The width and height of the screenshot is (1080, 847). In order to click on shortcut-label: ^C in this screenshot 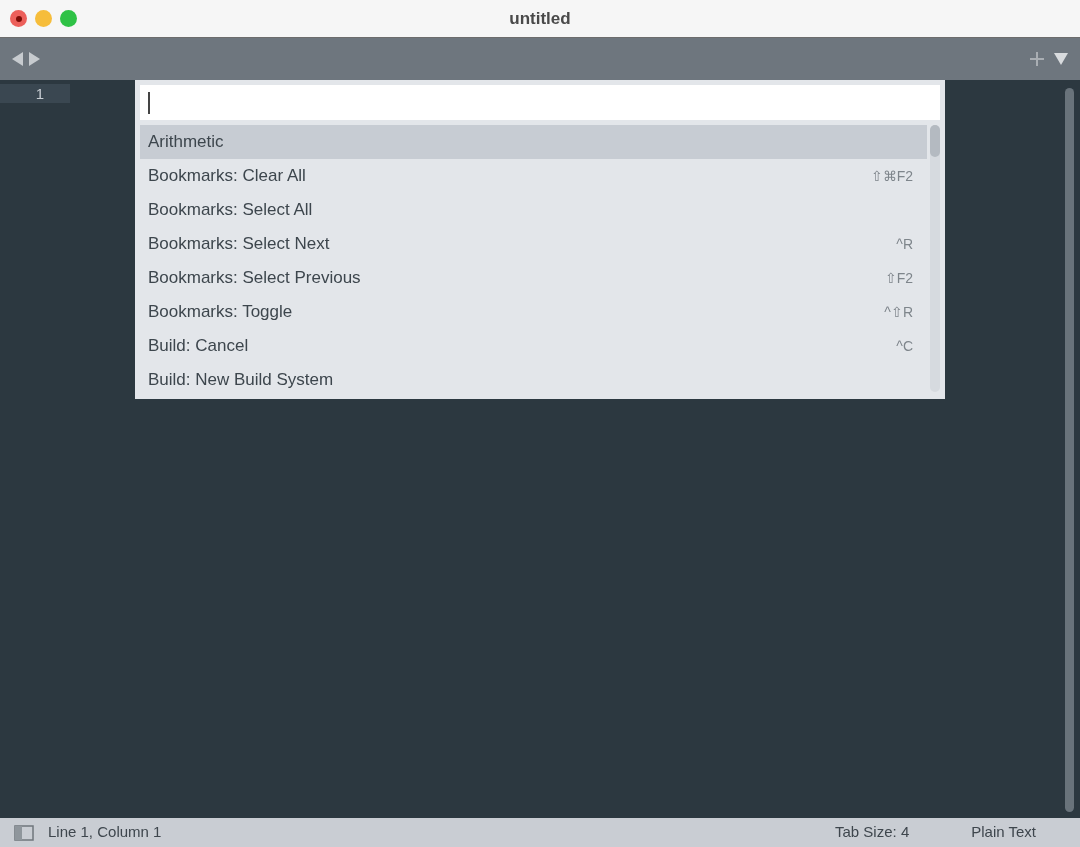, I will do `click(905, 346)`.